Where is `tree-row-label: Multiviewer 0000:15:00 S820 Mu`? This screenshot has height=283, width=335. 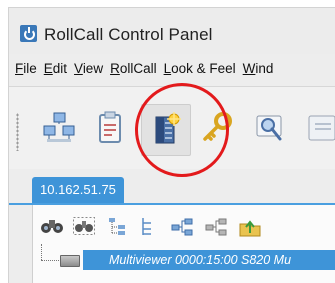 tree-row-label: Multiviewer 0000:15:00 S820 Mu is located at coordinates (209, 260).